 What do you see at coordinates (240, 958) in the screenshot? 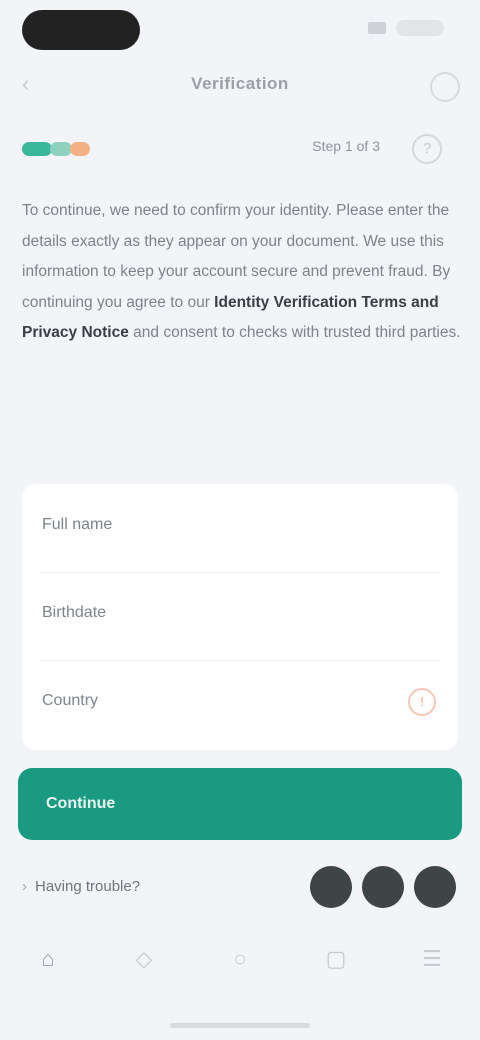
I see `circle-icon: ○` at bounding box center [240, 958].